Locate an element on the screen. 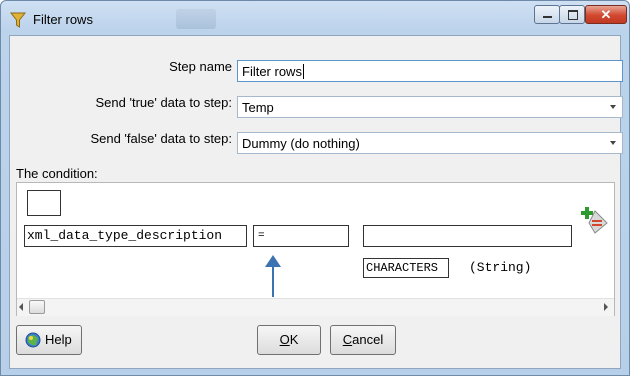 This screenshot has width=630, height=376. scroll-left-icon is located at coordinates (21, 307).